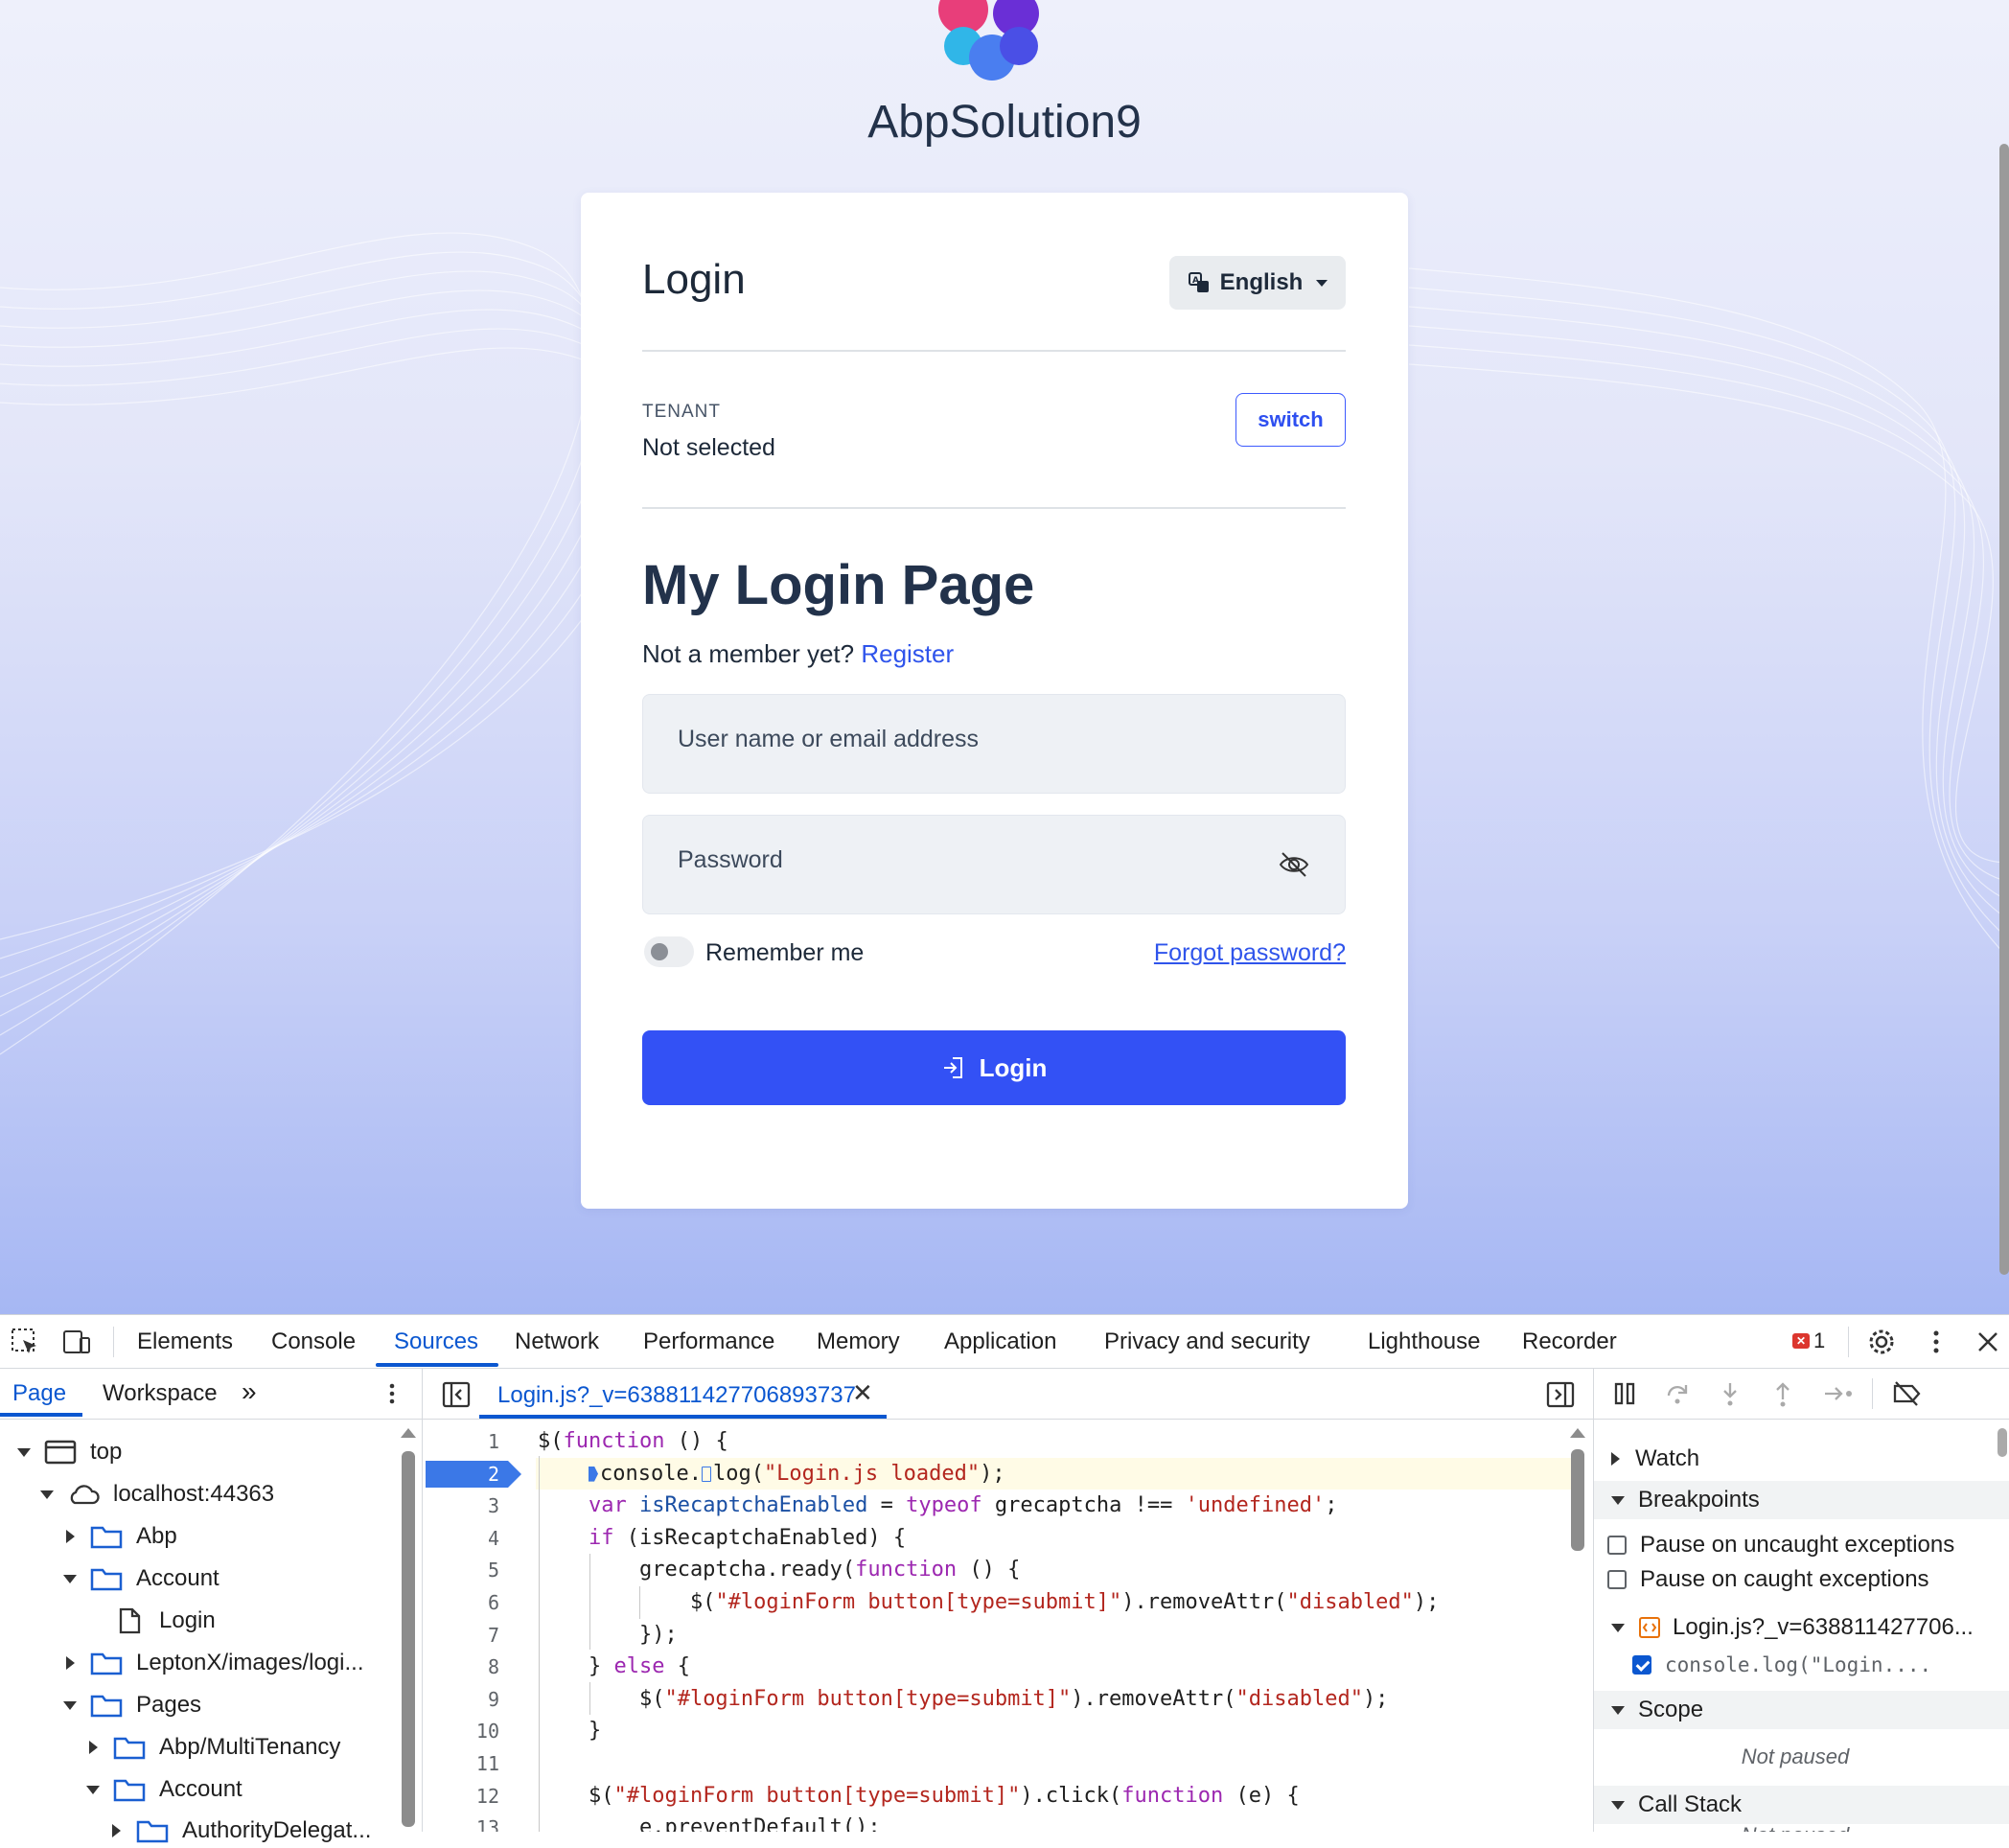 The width and height of the screenshot is (2009, 1848). Describe the element at coordinates (1906, 1393) in the screenshot. I see `deactivate-breakpoints-icon` at that location.